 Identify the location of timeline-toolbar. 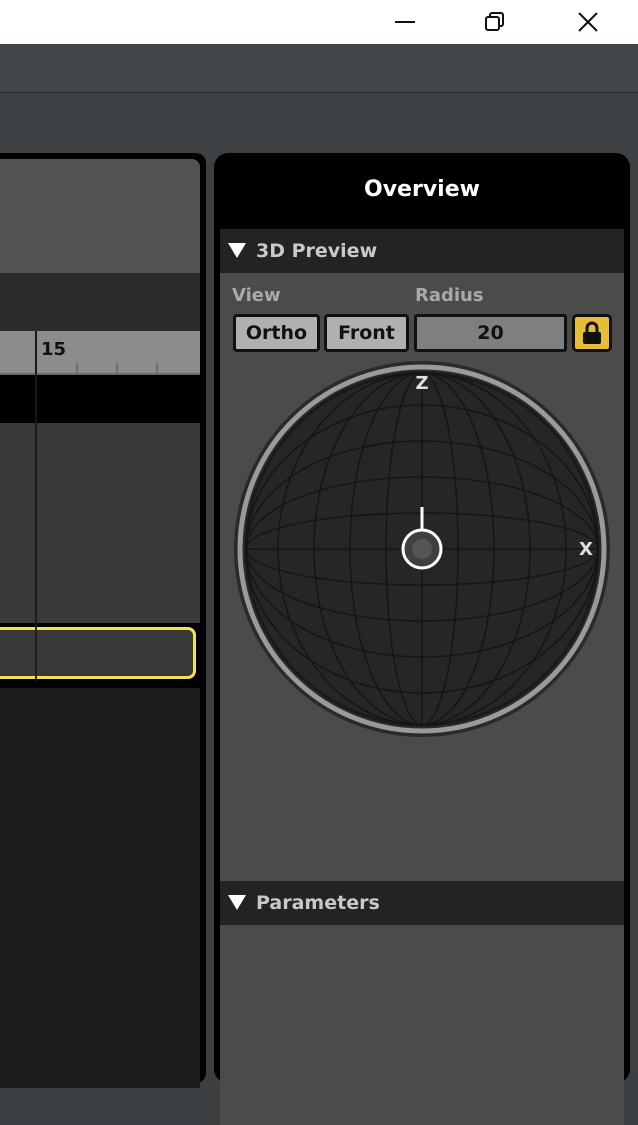
(100, 302).